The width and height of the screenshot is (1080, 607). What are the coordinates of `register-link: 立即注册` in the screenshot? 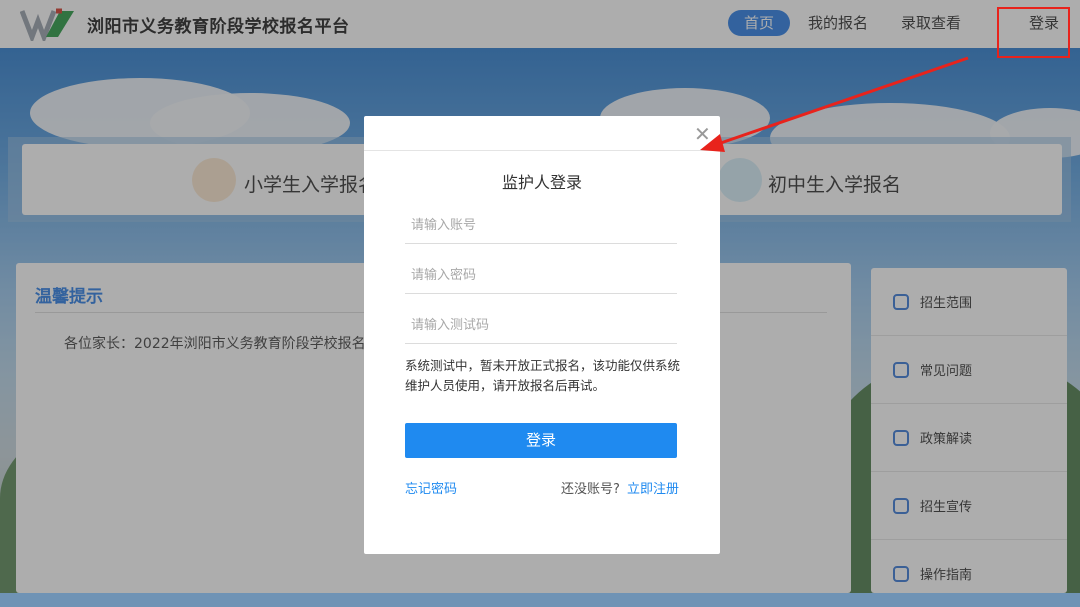 It's located at (653, 487).